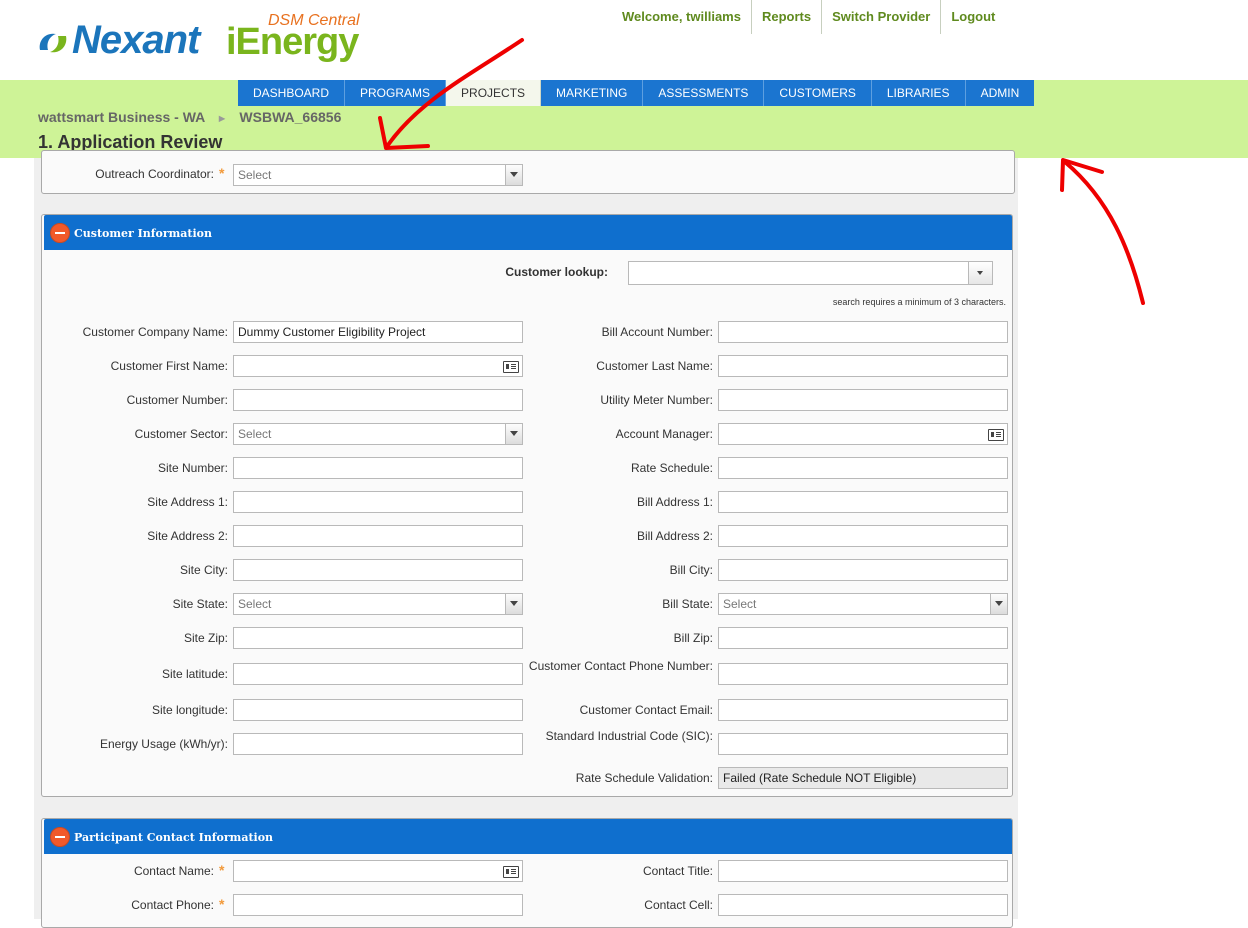 The height and width of the screenshot is (928, 1248). Describe the element at coordinates (192, 468) in the screenshot. I see `site-number-label: Site Number:` at that location.